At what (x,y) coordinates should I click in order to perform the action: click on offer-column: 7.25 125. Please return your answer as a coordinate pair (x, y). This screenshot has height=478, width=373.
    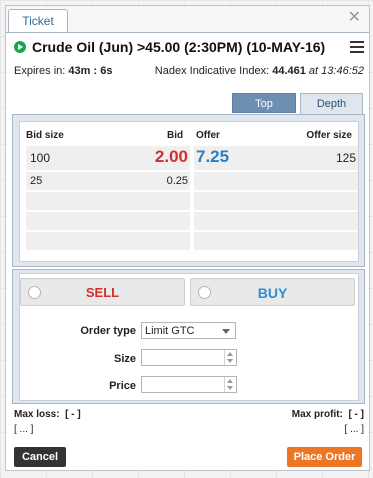
    Looking at the image, I should click on (276, 199).